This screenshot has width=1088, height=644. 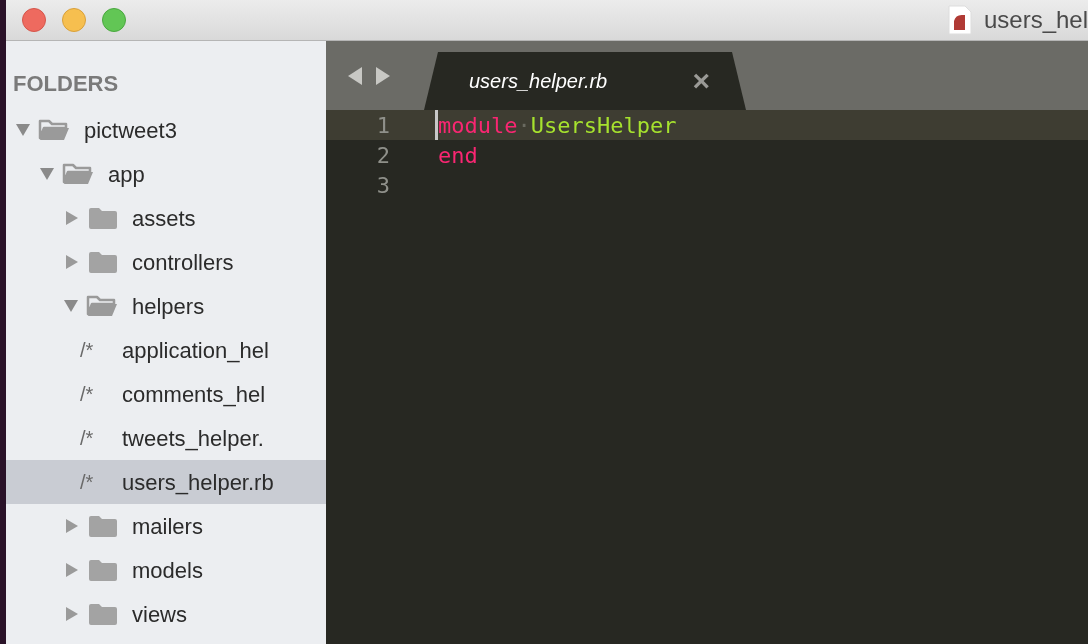 I want to click on forward-icon, so click(x=383, y=76).